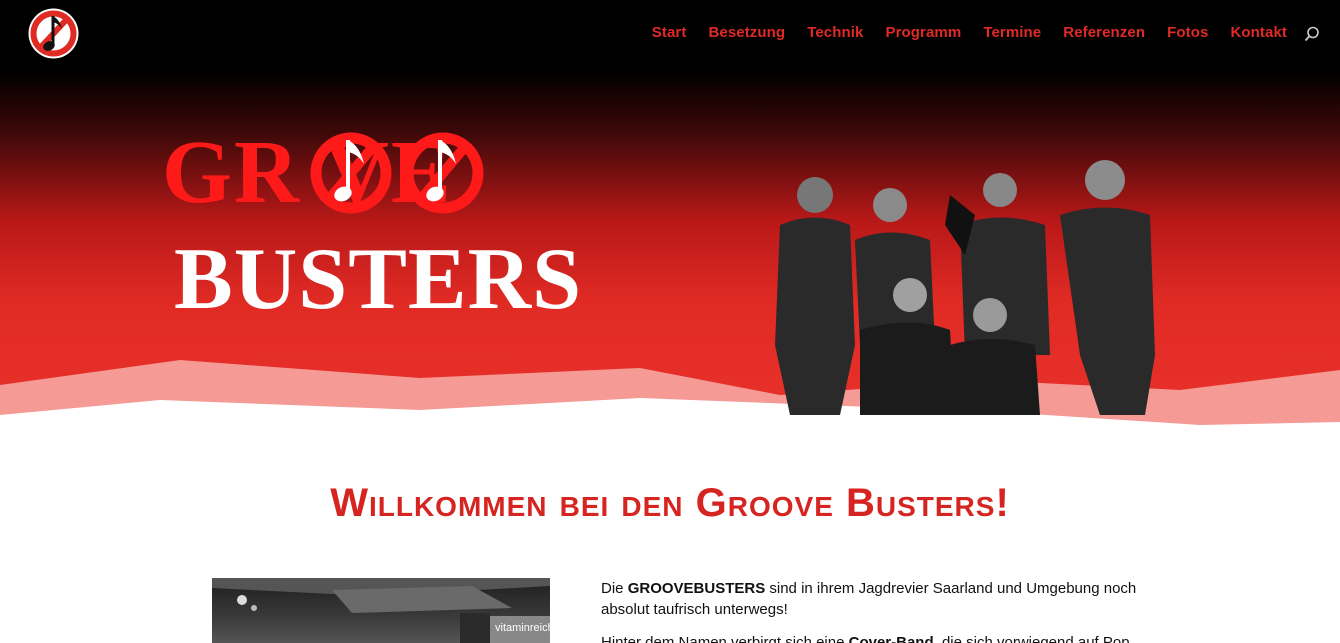 The height and width of the screenshot is (643, 1340). Describe the element at coordinates (1104, 33) in the screenshot. I see `nav-item-referenzen: Referenzen` at that location.